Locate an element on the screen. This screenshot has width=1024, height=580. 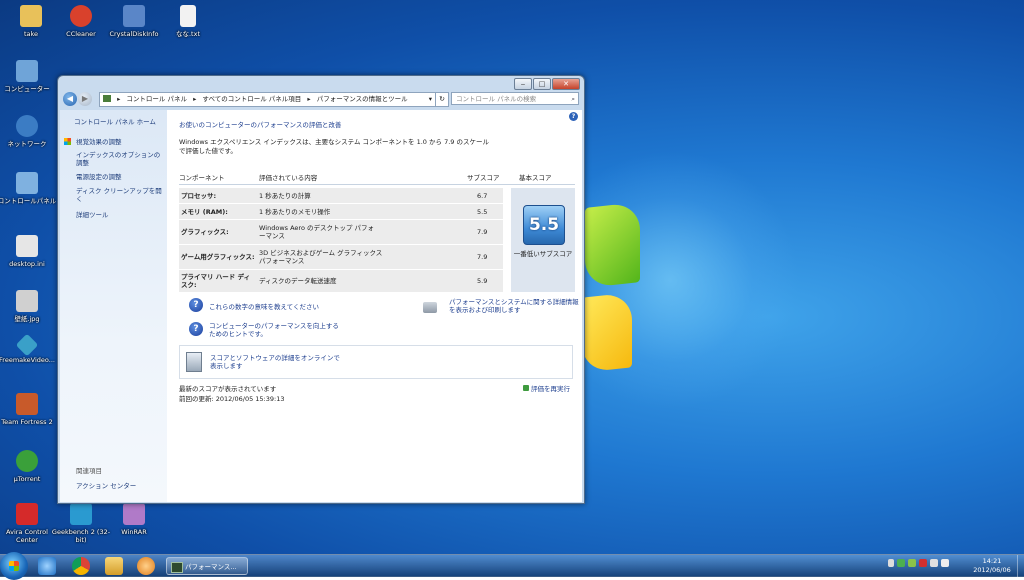
breadcrumb-sep-2: ▸ is located at coordinates (308, 99).